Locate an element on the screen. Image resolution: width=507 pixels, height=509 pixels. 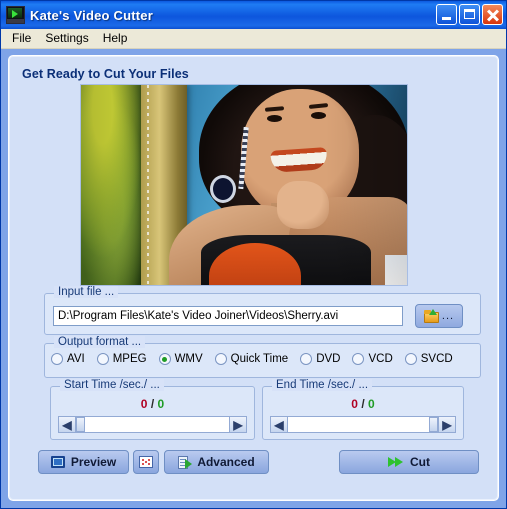
end-time-total: 0 is located at coordinates (371, 404).